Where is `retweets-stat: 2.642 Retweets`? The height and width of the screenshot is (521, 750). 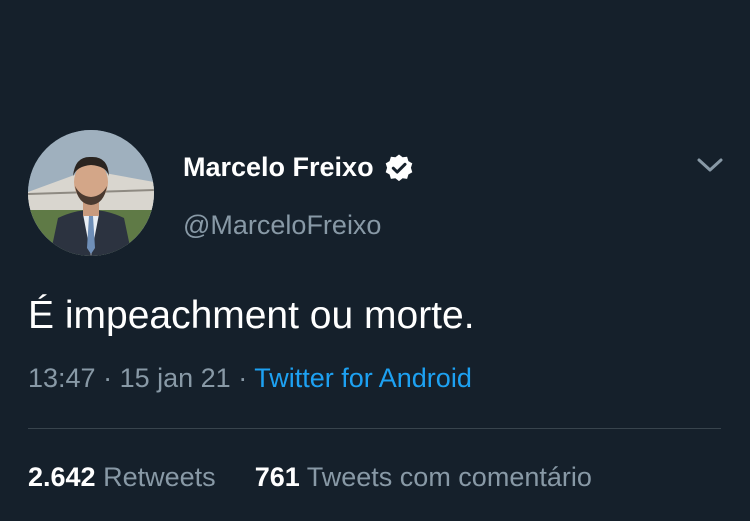
retweets-stat: 2.642 Retweets is located at coordinates (125, 477).